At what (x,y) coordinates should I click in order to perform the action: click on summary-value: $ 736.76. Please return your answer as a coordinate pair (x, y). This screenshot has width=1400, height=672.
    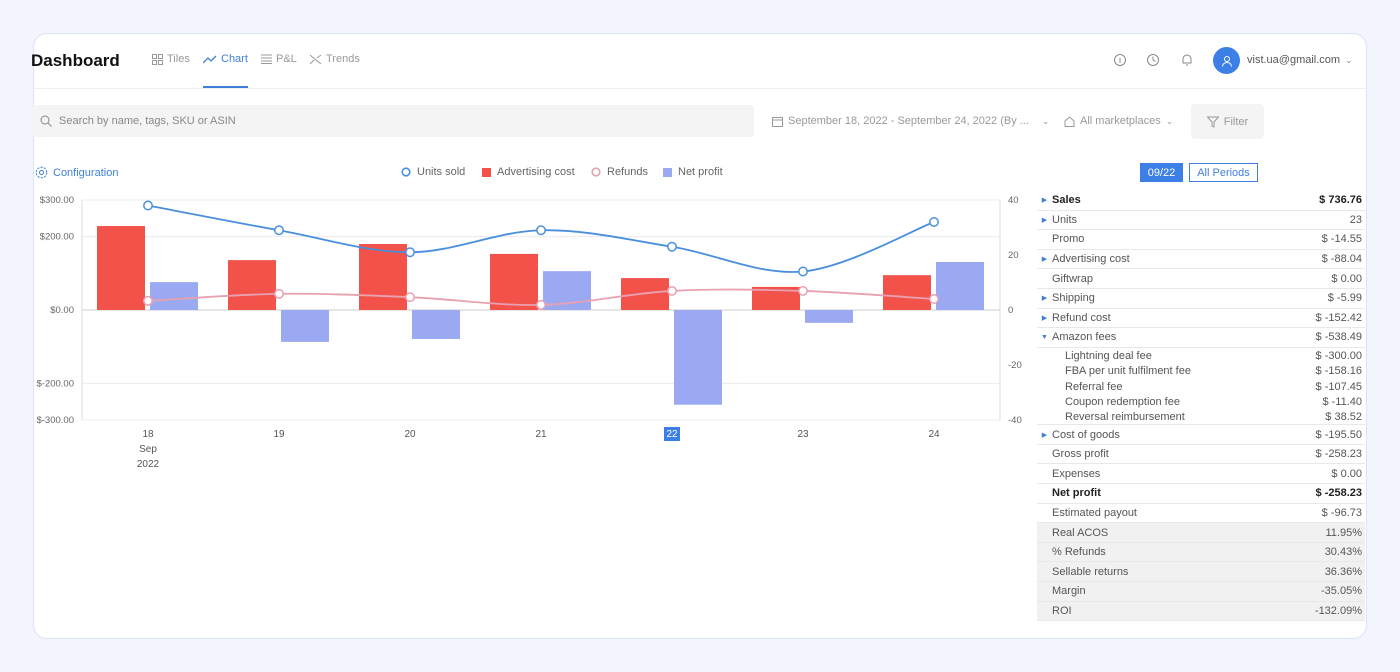
    Looking at the image, I should click on (1340, 200).